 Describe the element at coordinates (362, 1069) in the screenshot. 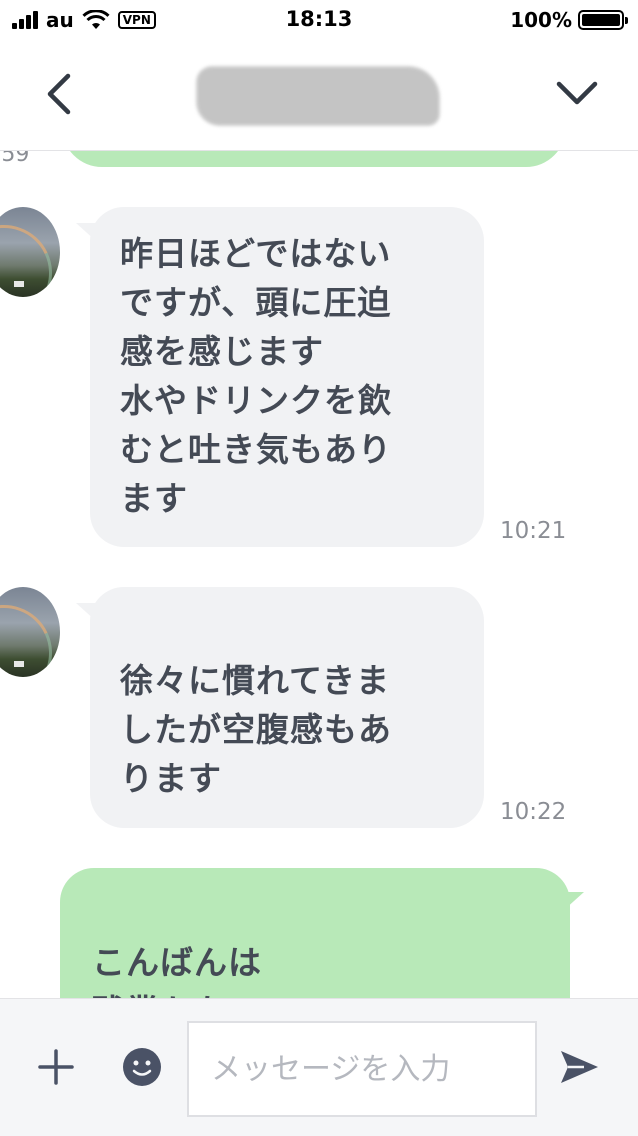

I see `message-input` at that location.